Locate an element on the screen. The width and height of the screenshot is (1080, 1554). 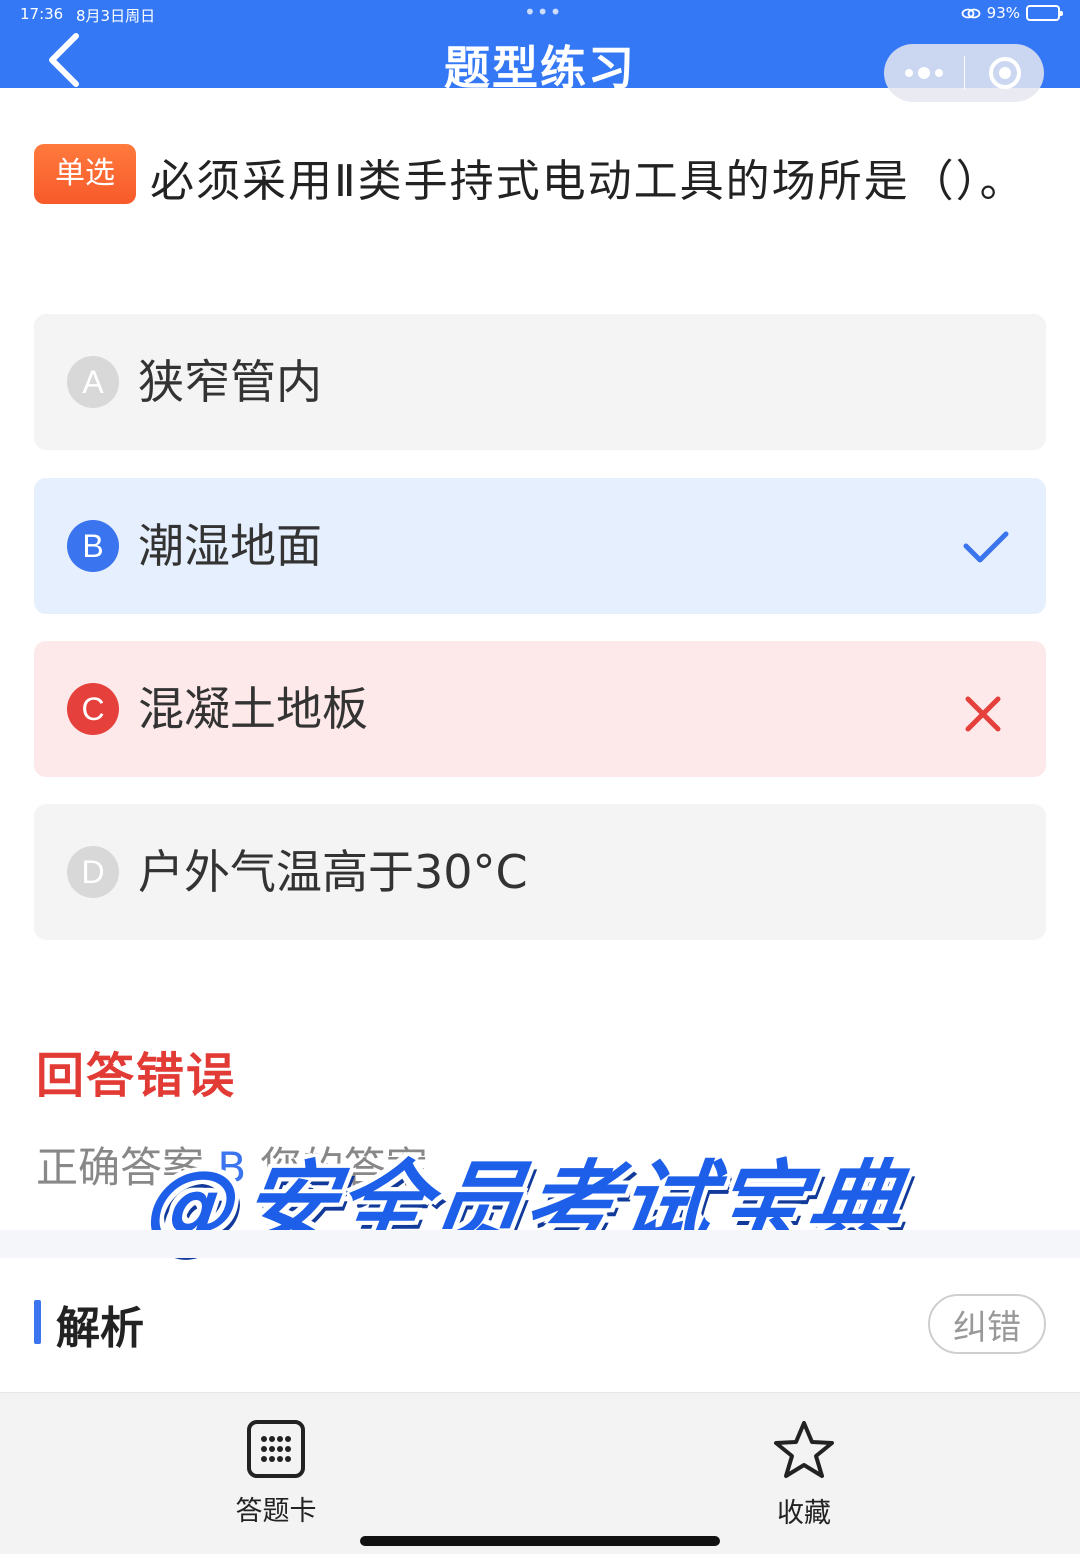
battery-percent: 93% is located at coordinates (1003, 13).